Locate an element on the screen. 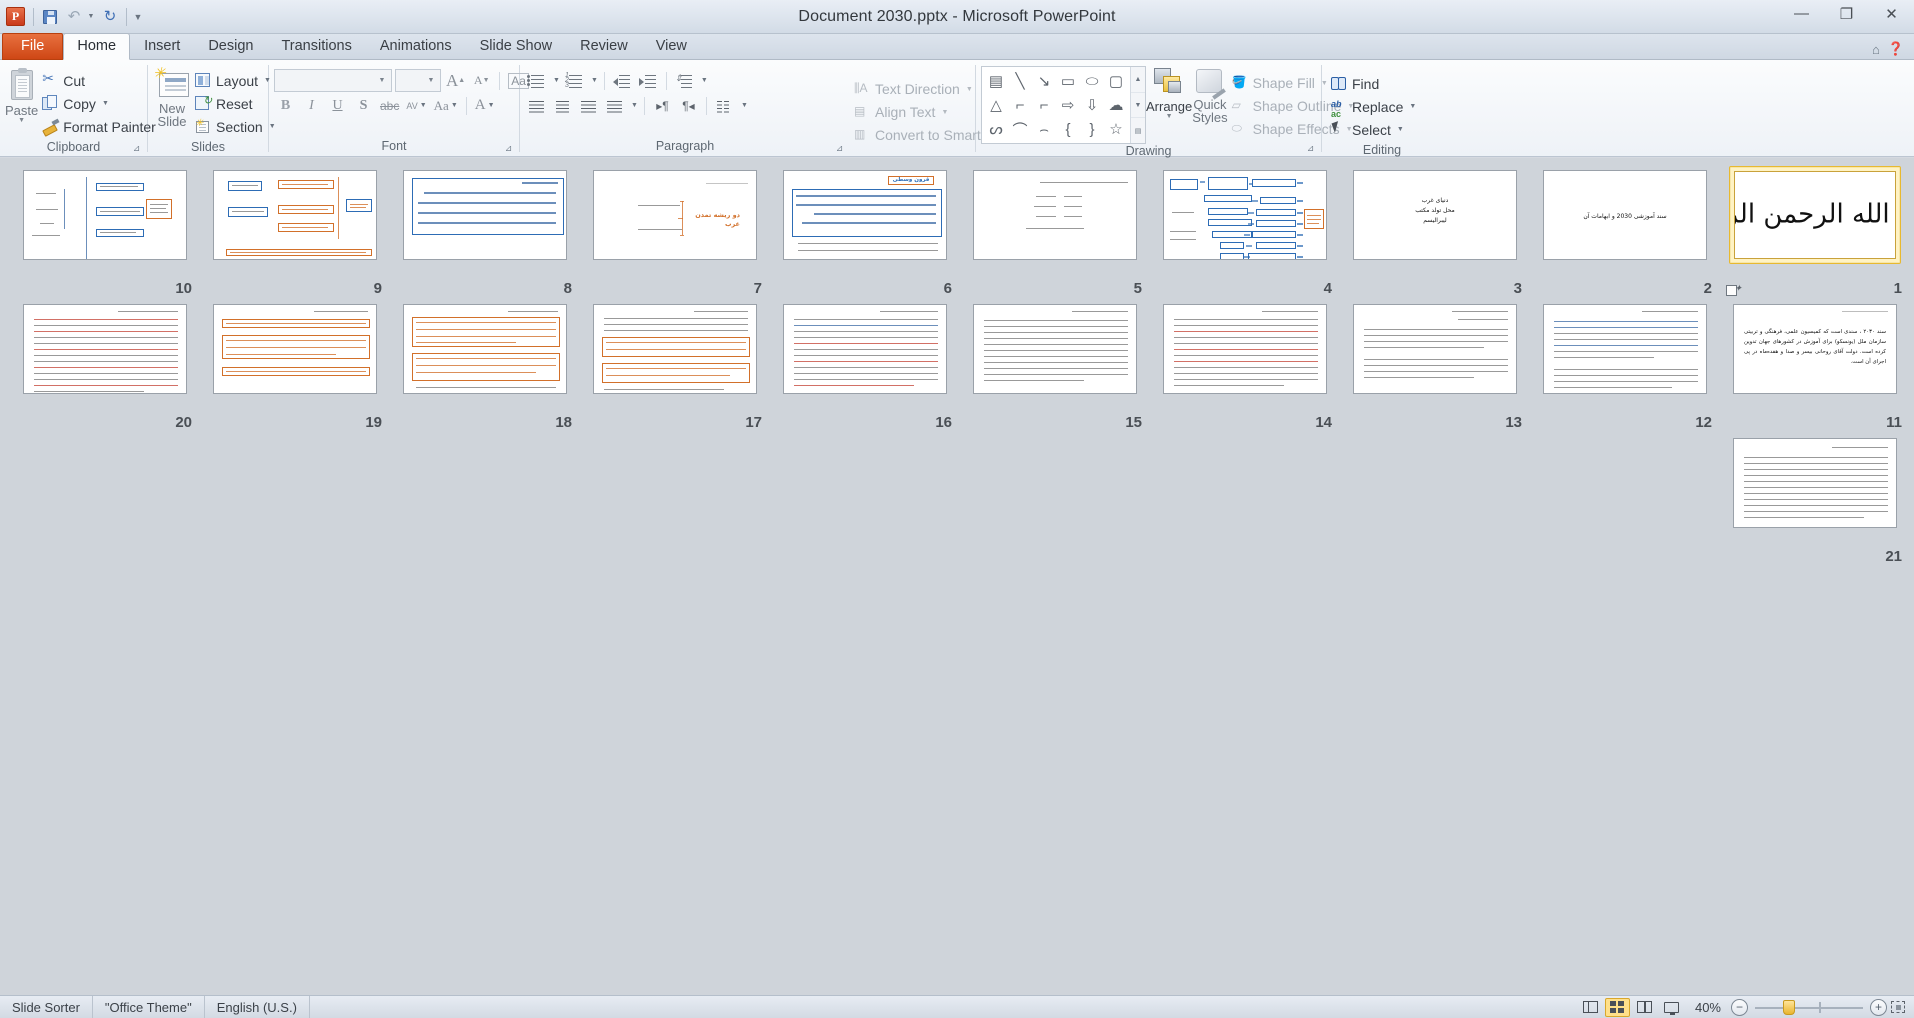  drawing-dialog-launcher: ⊿ is located at coordinates (1310, 148).